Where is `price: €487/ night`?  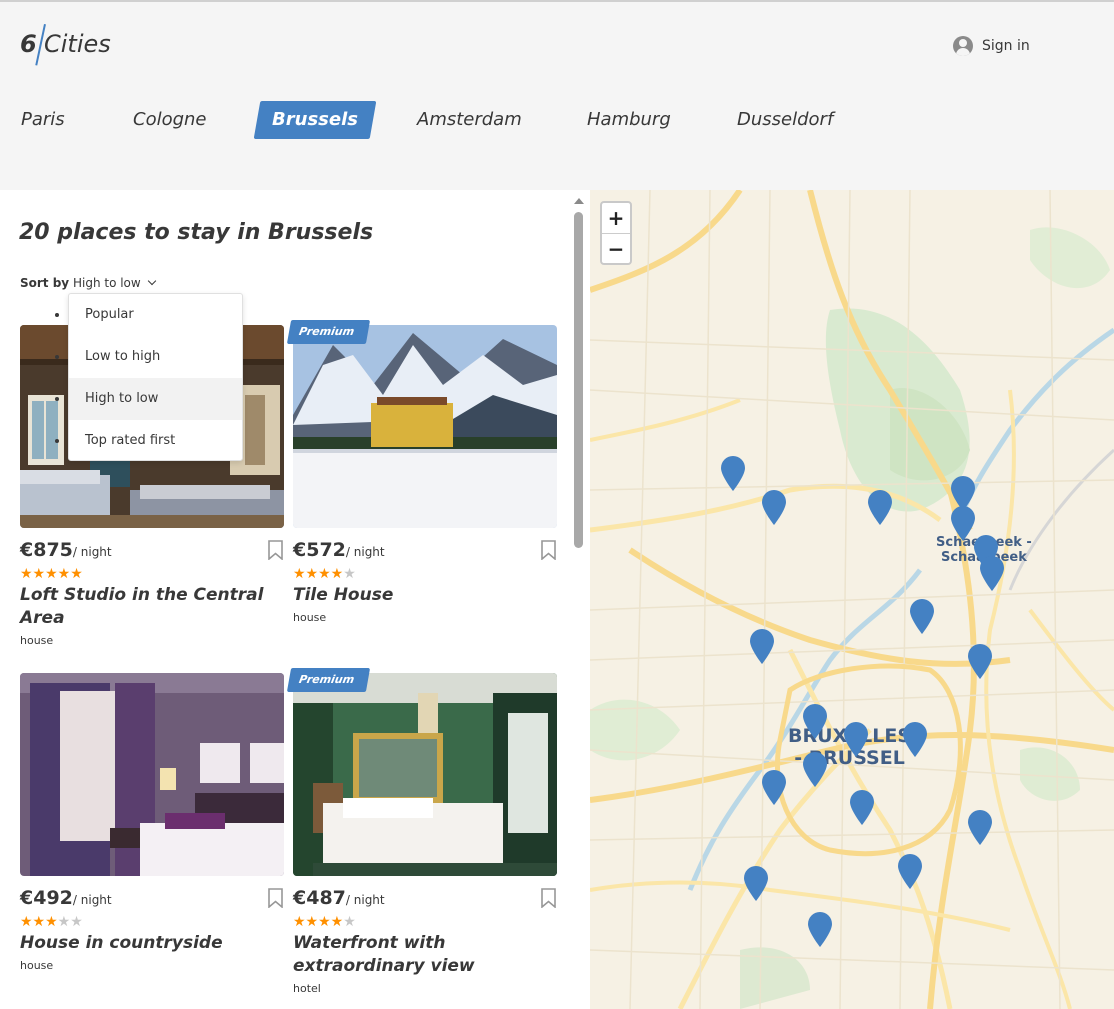
price: €487/ night is located at coordinates (339, 898).